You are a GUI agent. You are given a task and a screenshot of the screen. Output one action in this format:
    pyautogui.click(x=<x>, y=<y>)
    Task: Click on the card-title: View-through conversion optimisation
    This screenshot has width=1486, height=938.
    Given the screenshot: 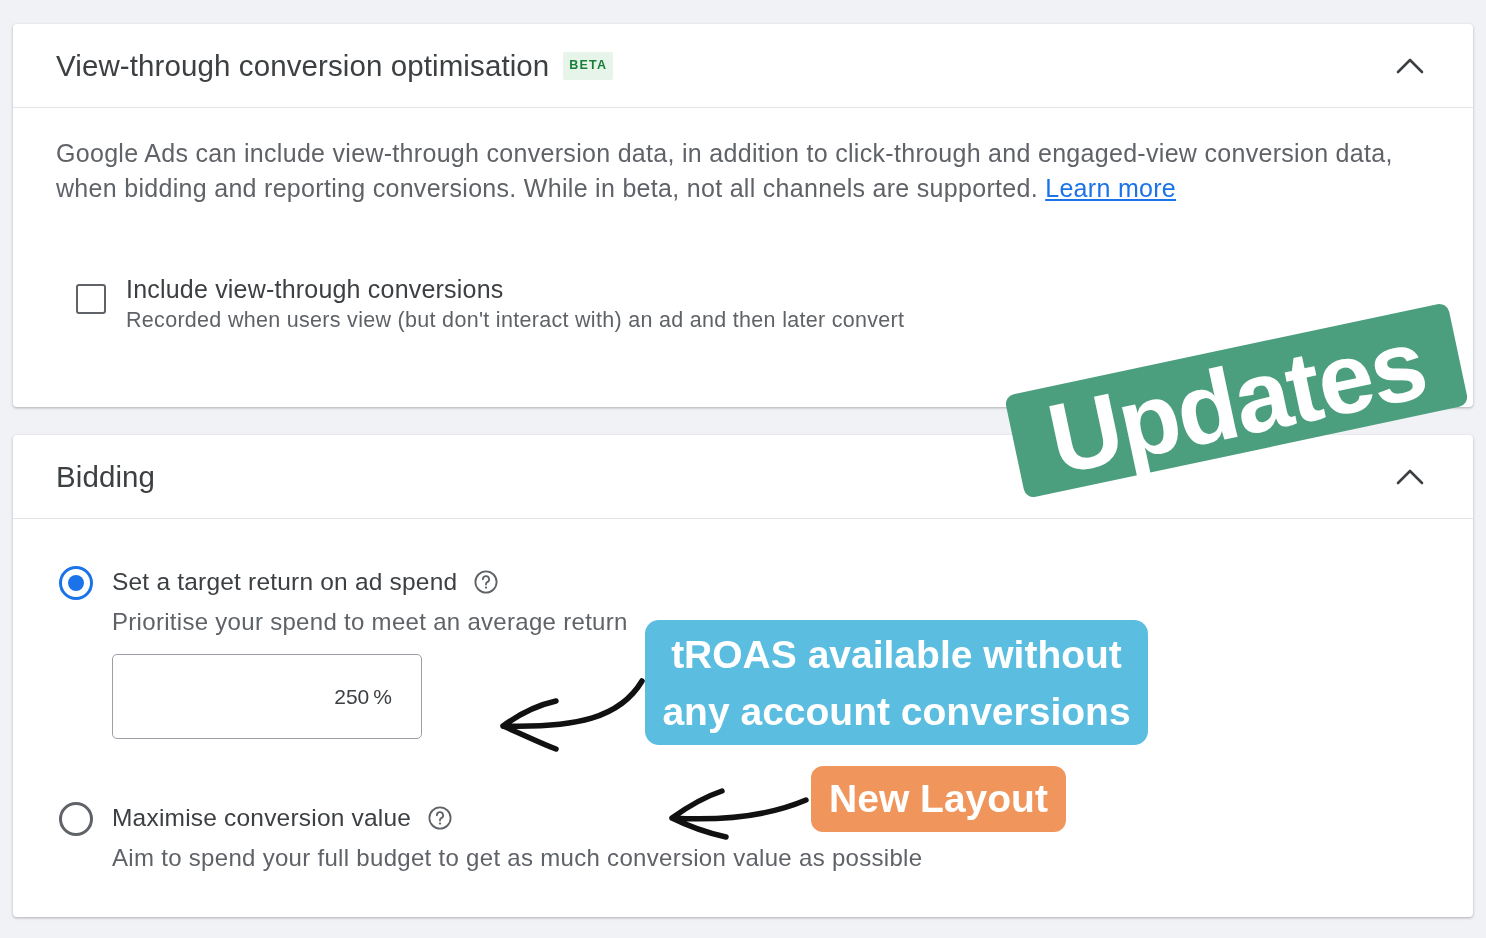 What is the action you would take?
    pyautogui.click(x=303, y=65)
    